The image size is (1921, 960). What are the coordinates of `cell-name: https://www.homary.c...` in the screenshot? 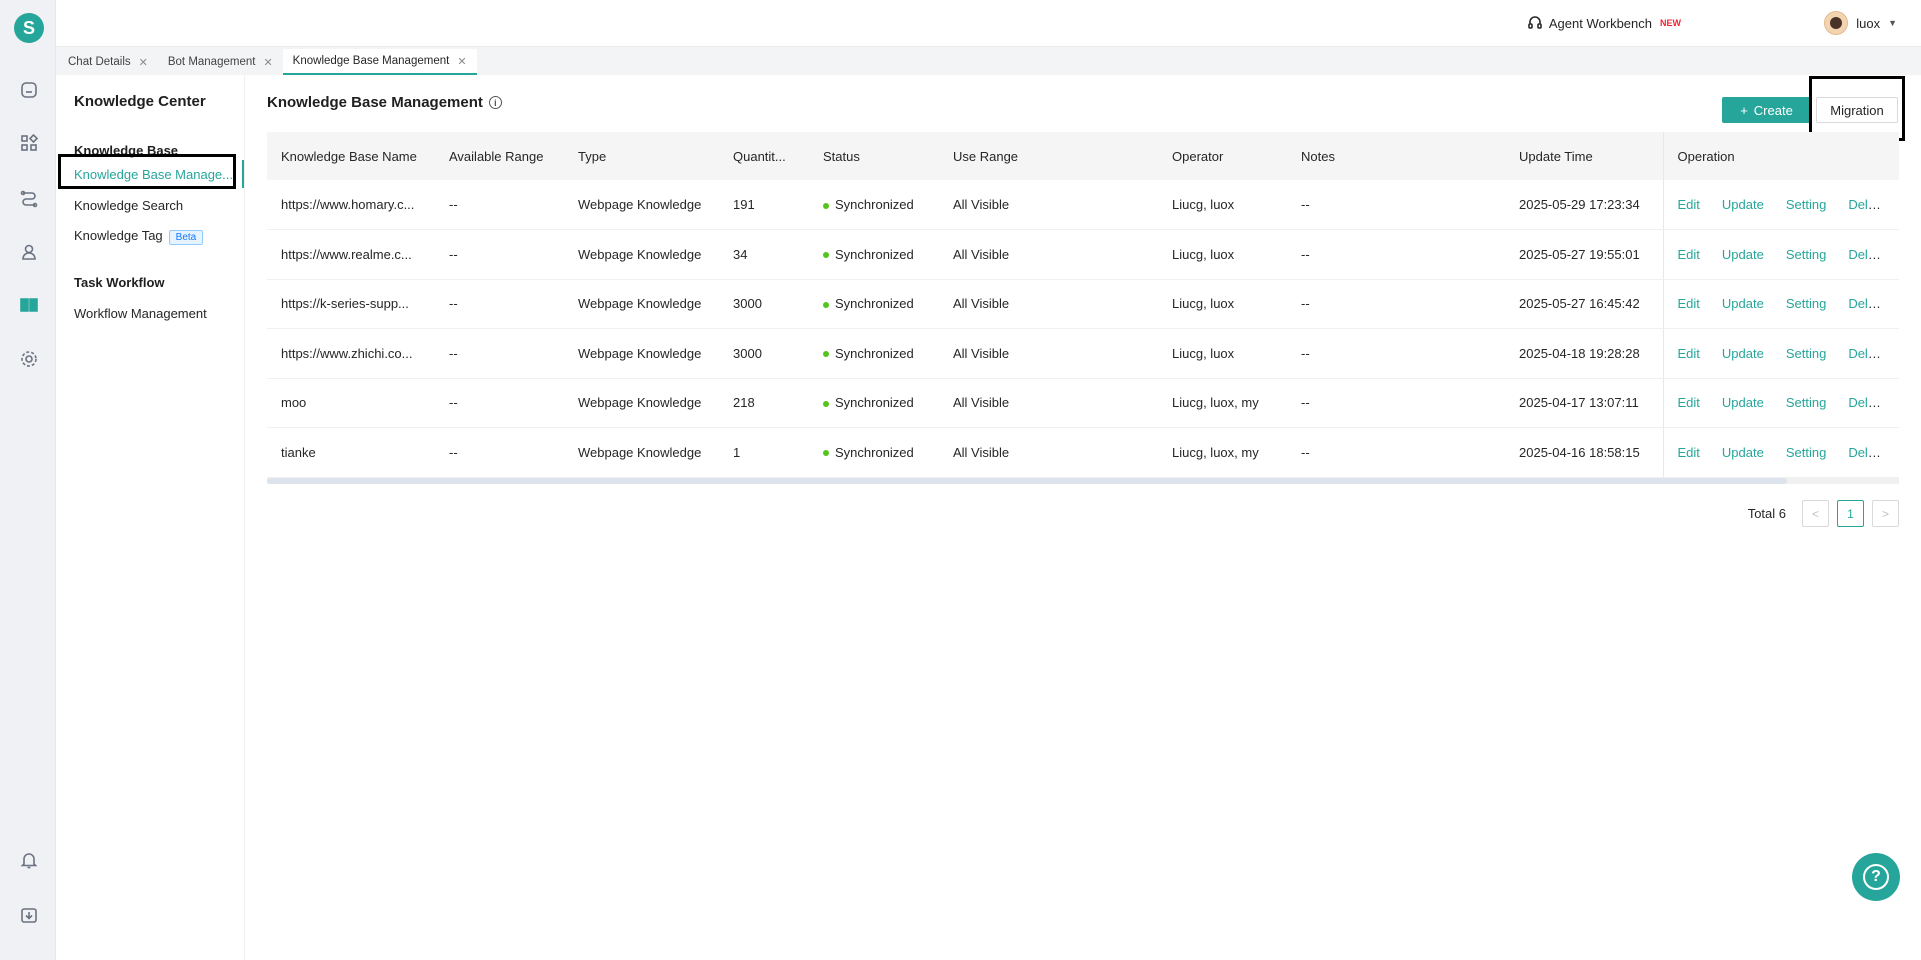 It's located at (351, 205).